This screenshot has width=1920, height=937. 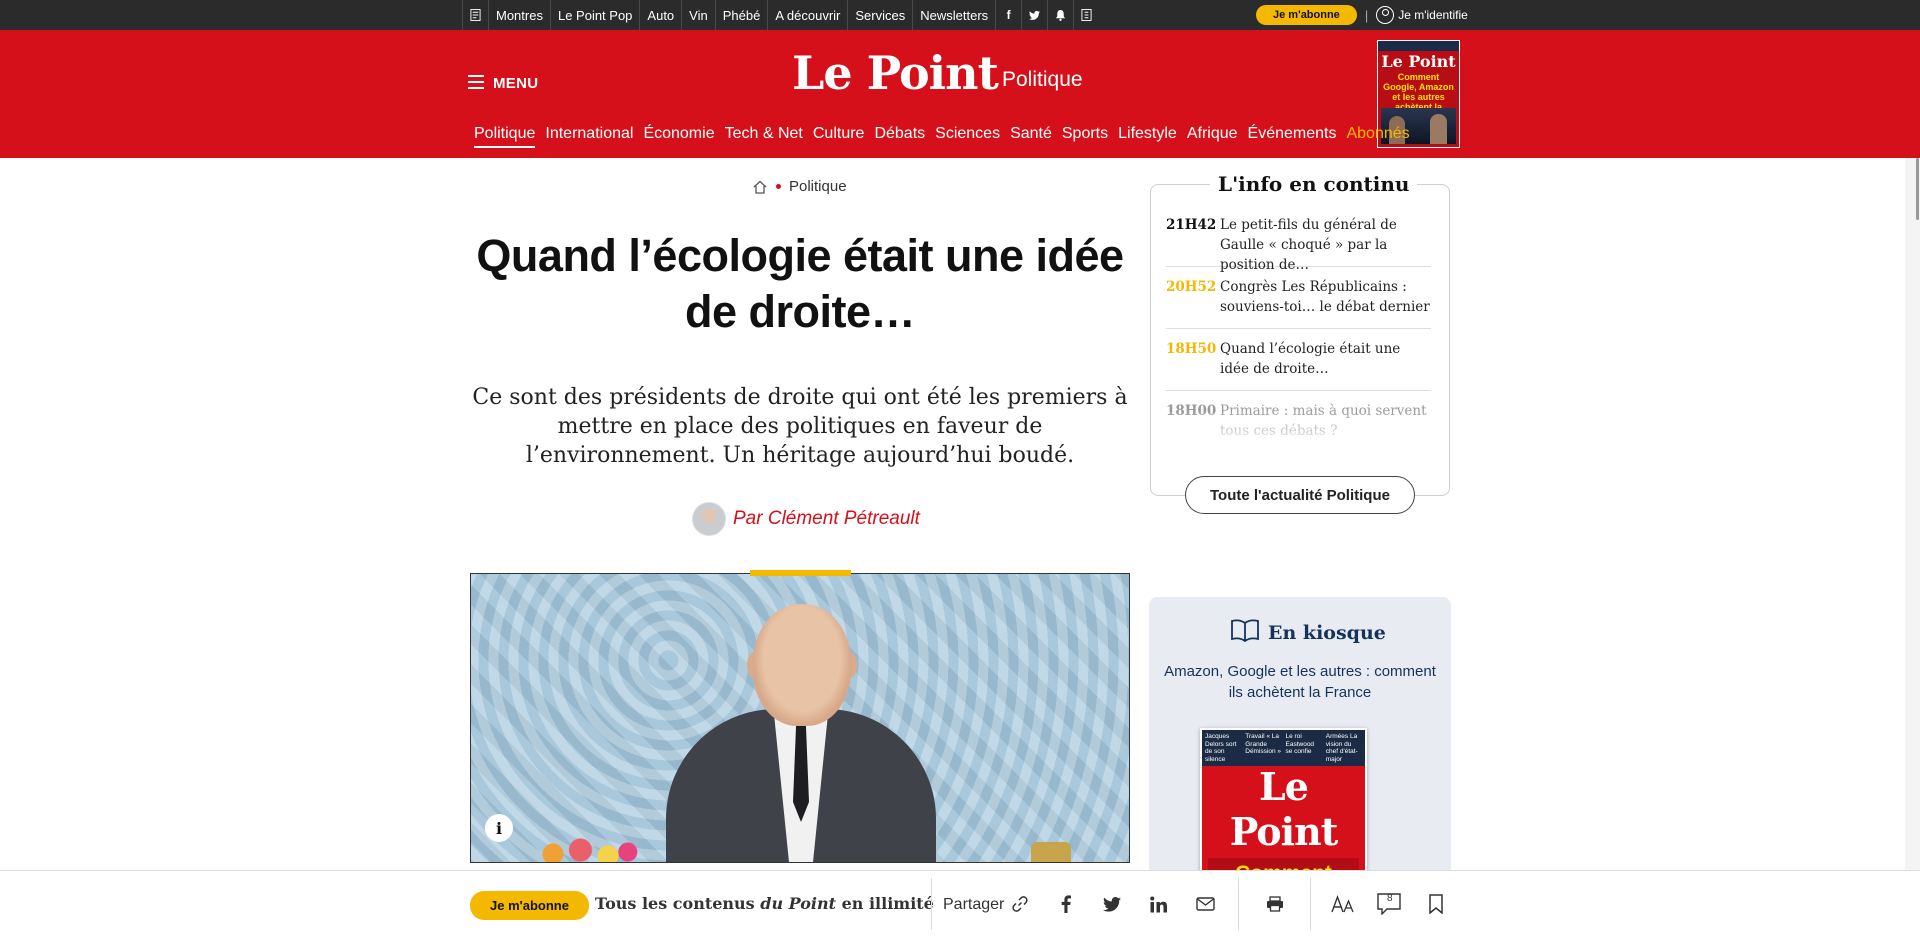 What do you see at coordinates (499, 828) in the screenshot?
I see `image-info-button: i` at bounding box center [499, 828].